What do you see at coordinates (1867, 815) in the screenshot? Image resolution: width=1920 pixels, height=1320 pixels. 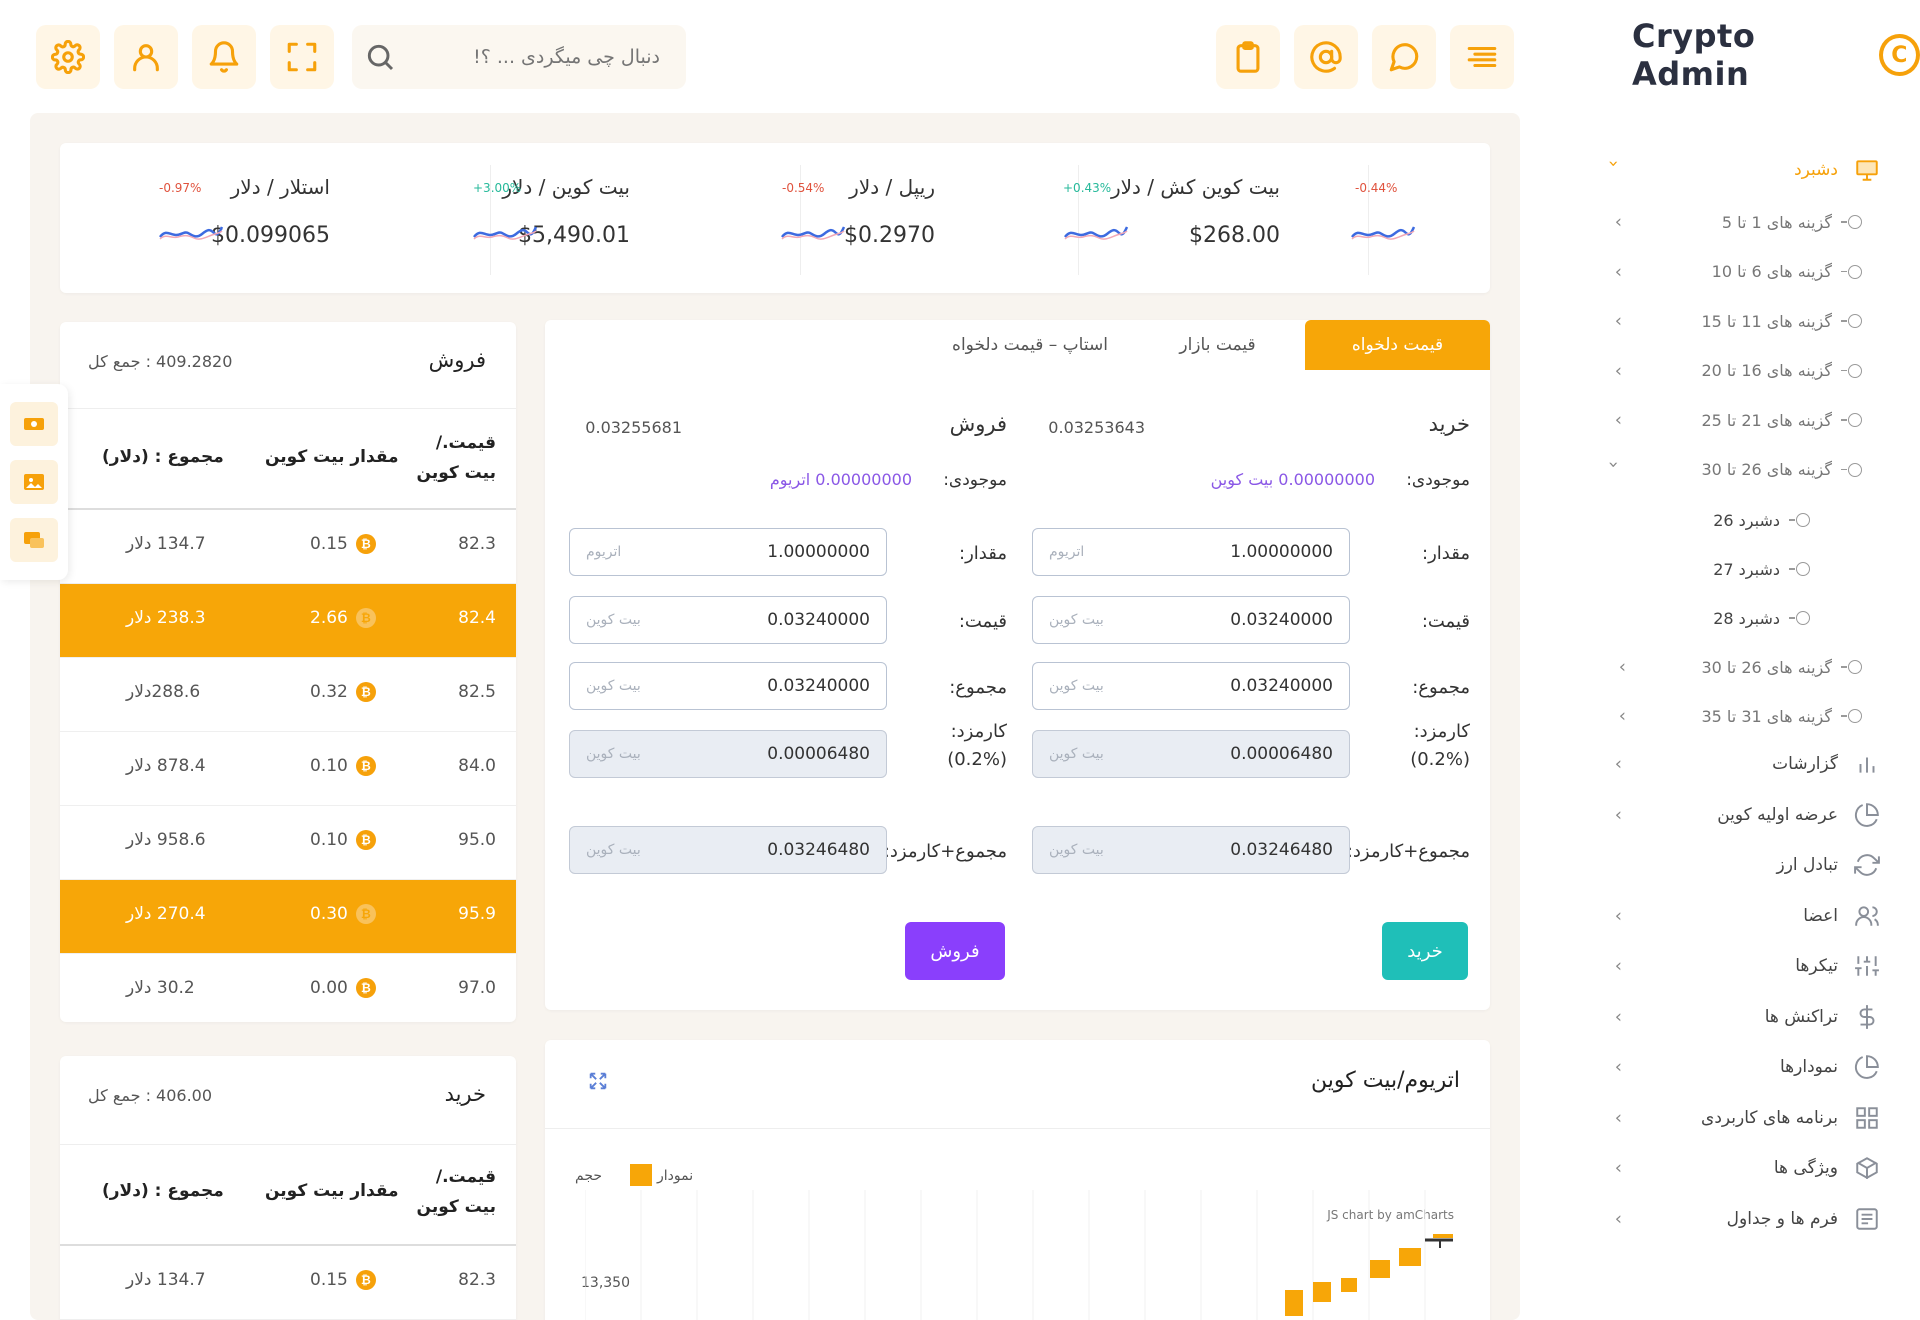 I see `pie-chart-icon` at bounding box center [1867, 815].